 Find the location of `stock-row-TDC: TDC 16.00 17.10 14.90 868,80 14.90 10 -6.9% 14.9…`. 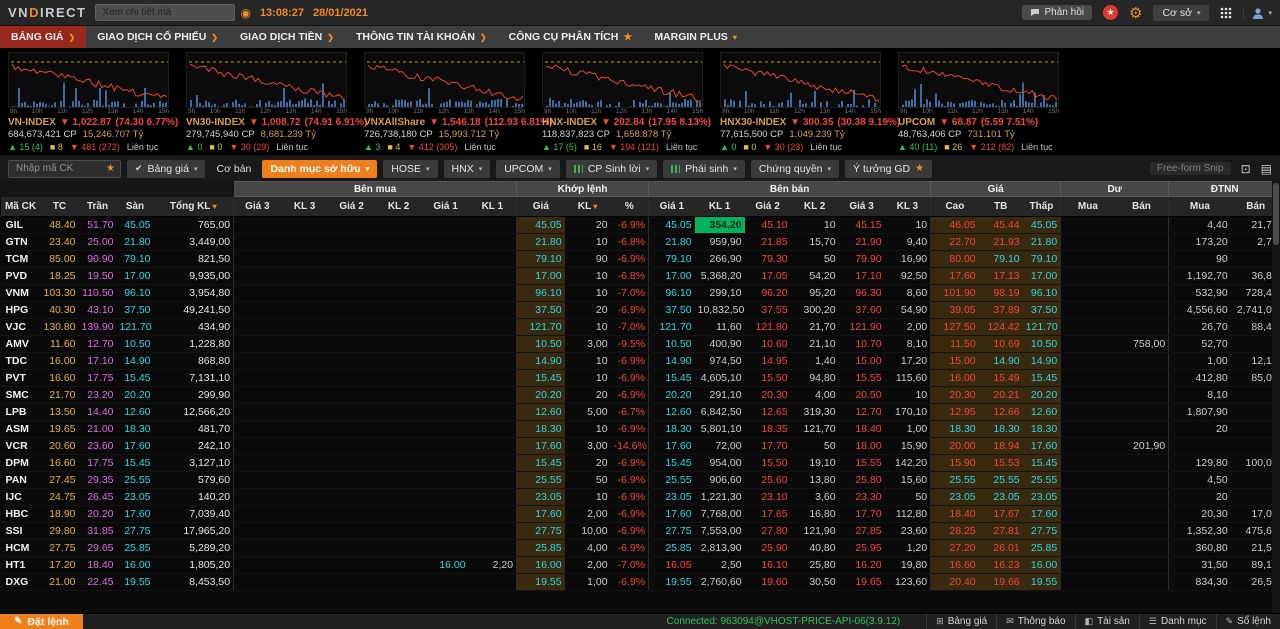

stock-row-TDC: TDC 16.00 17.10 14.90 868,80 14.90 10 -6.9% 14.9… is located at coordinates (640, 361).